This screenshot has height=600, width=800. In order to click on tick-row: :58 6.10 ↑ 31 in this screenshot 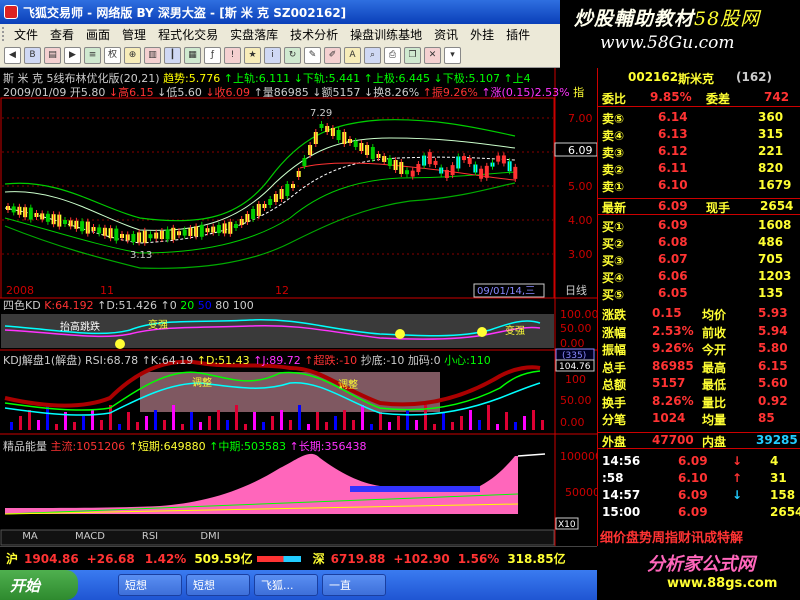, I will do `click(699, 479)`.